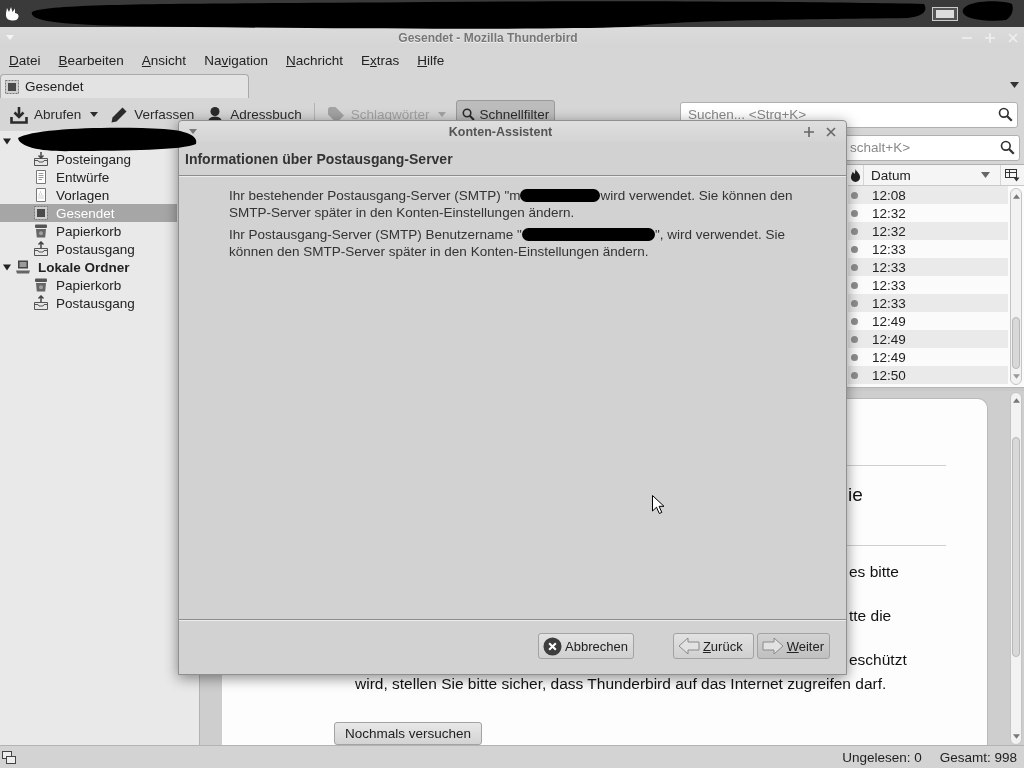 The height and width of the screenshot is (768, 1024). What do you see at coordinates (870, 615) in the screenshot?
I see `message-text: tte die` at bounding box center [870, 615].